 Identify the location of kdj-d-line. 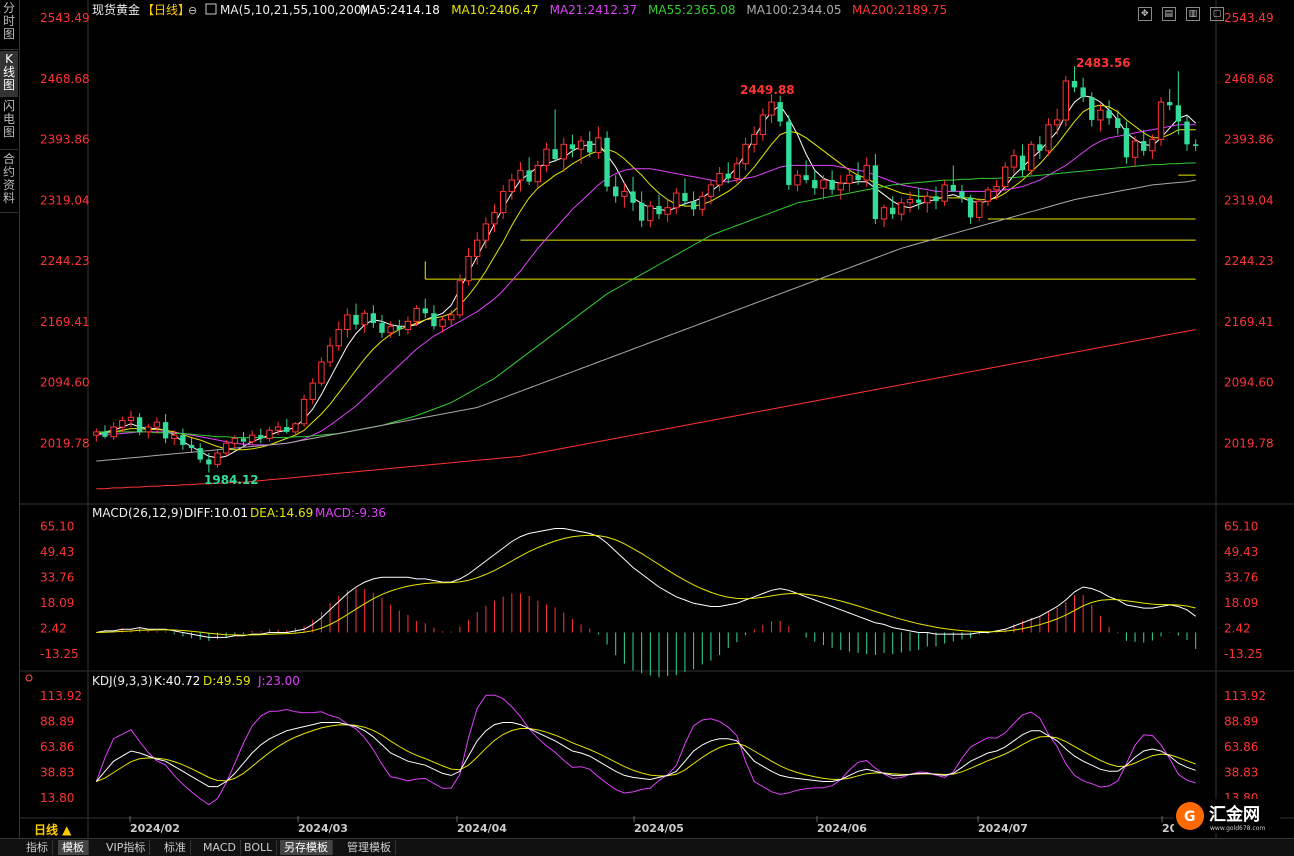
(646, 753).